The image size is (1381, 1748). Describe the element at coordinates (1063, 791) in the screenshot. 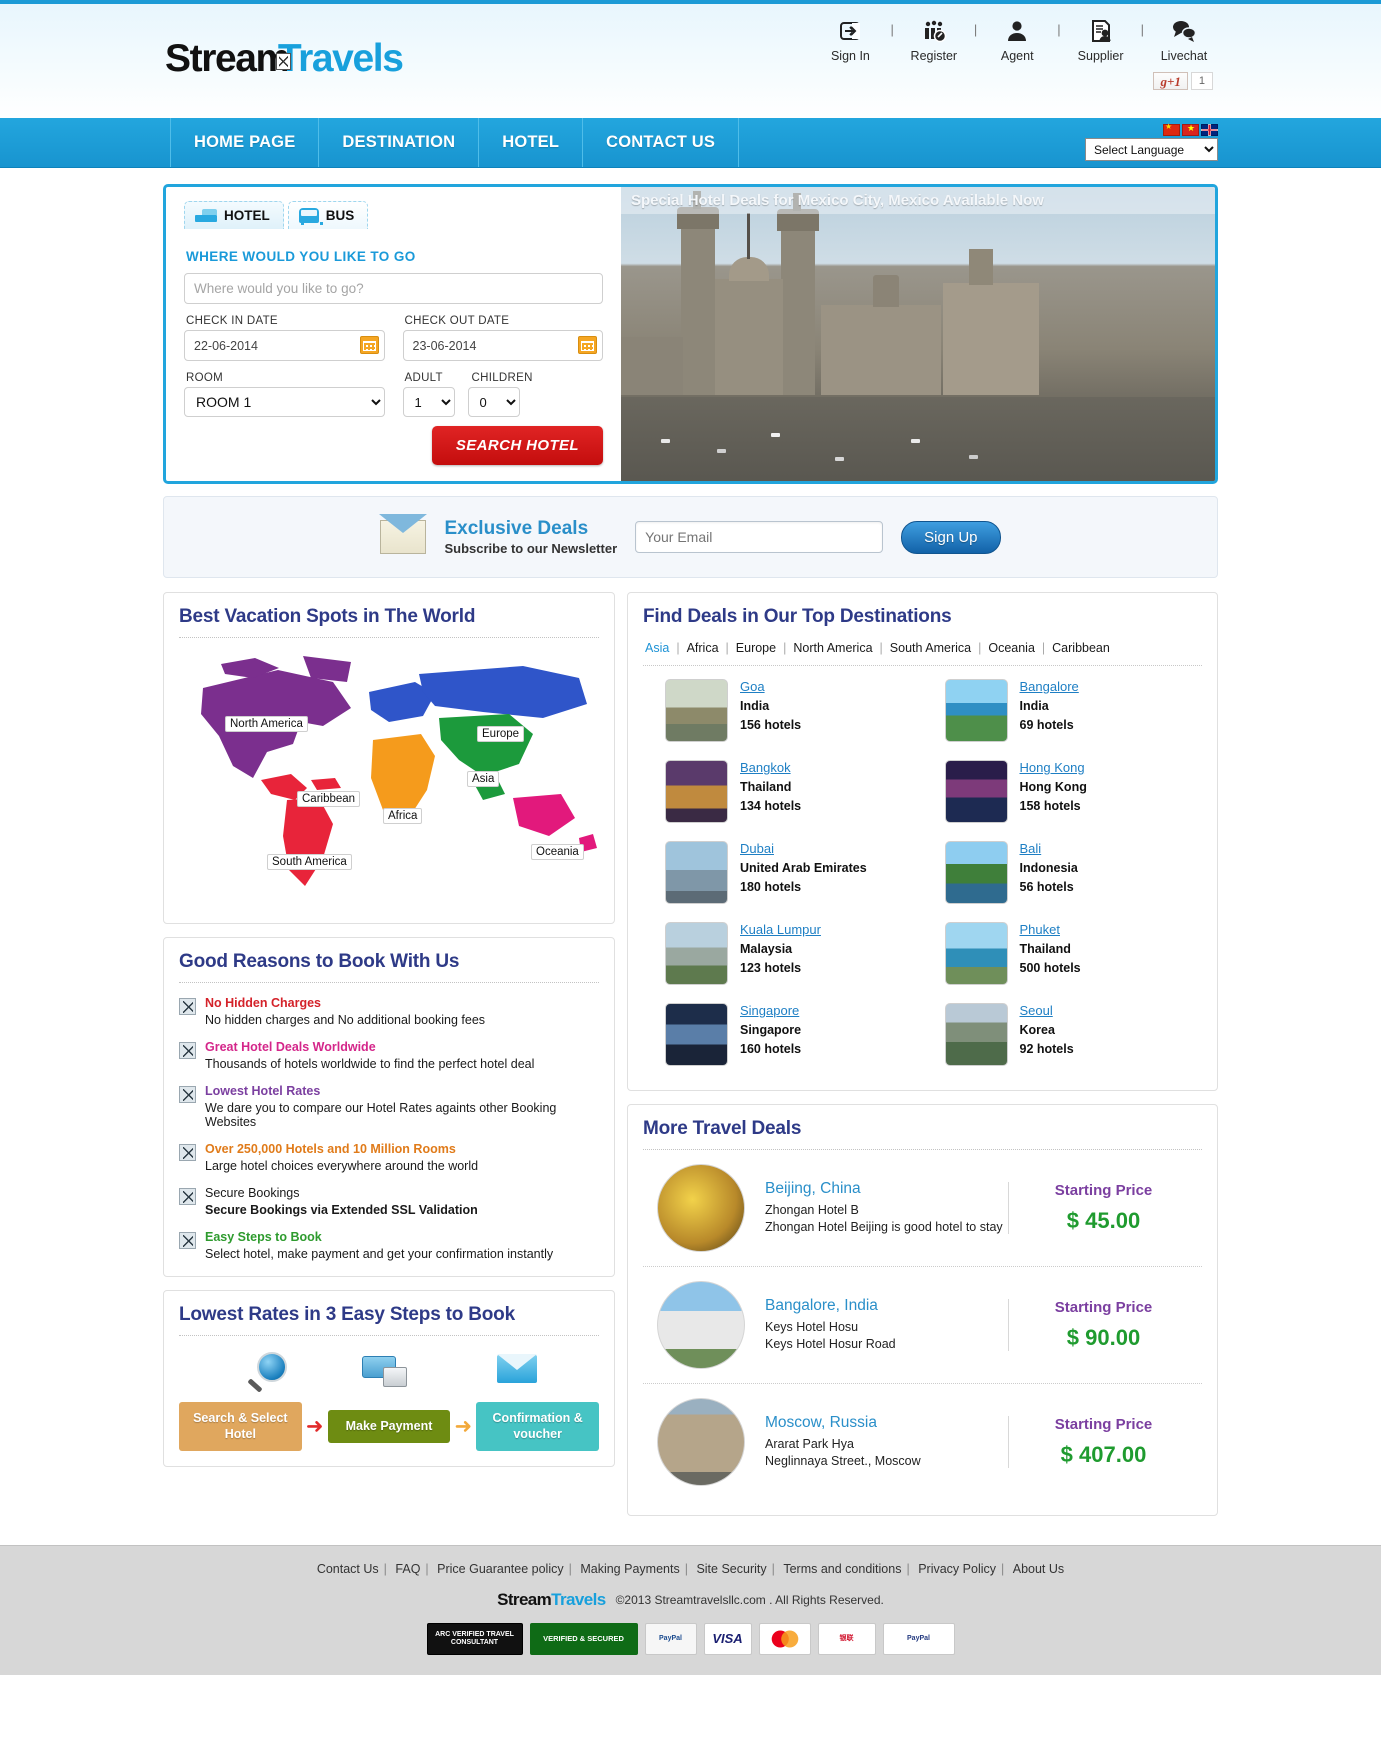

I see `destination-card: Hong Kong Hong Kong 158 hotels` at that location.